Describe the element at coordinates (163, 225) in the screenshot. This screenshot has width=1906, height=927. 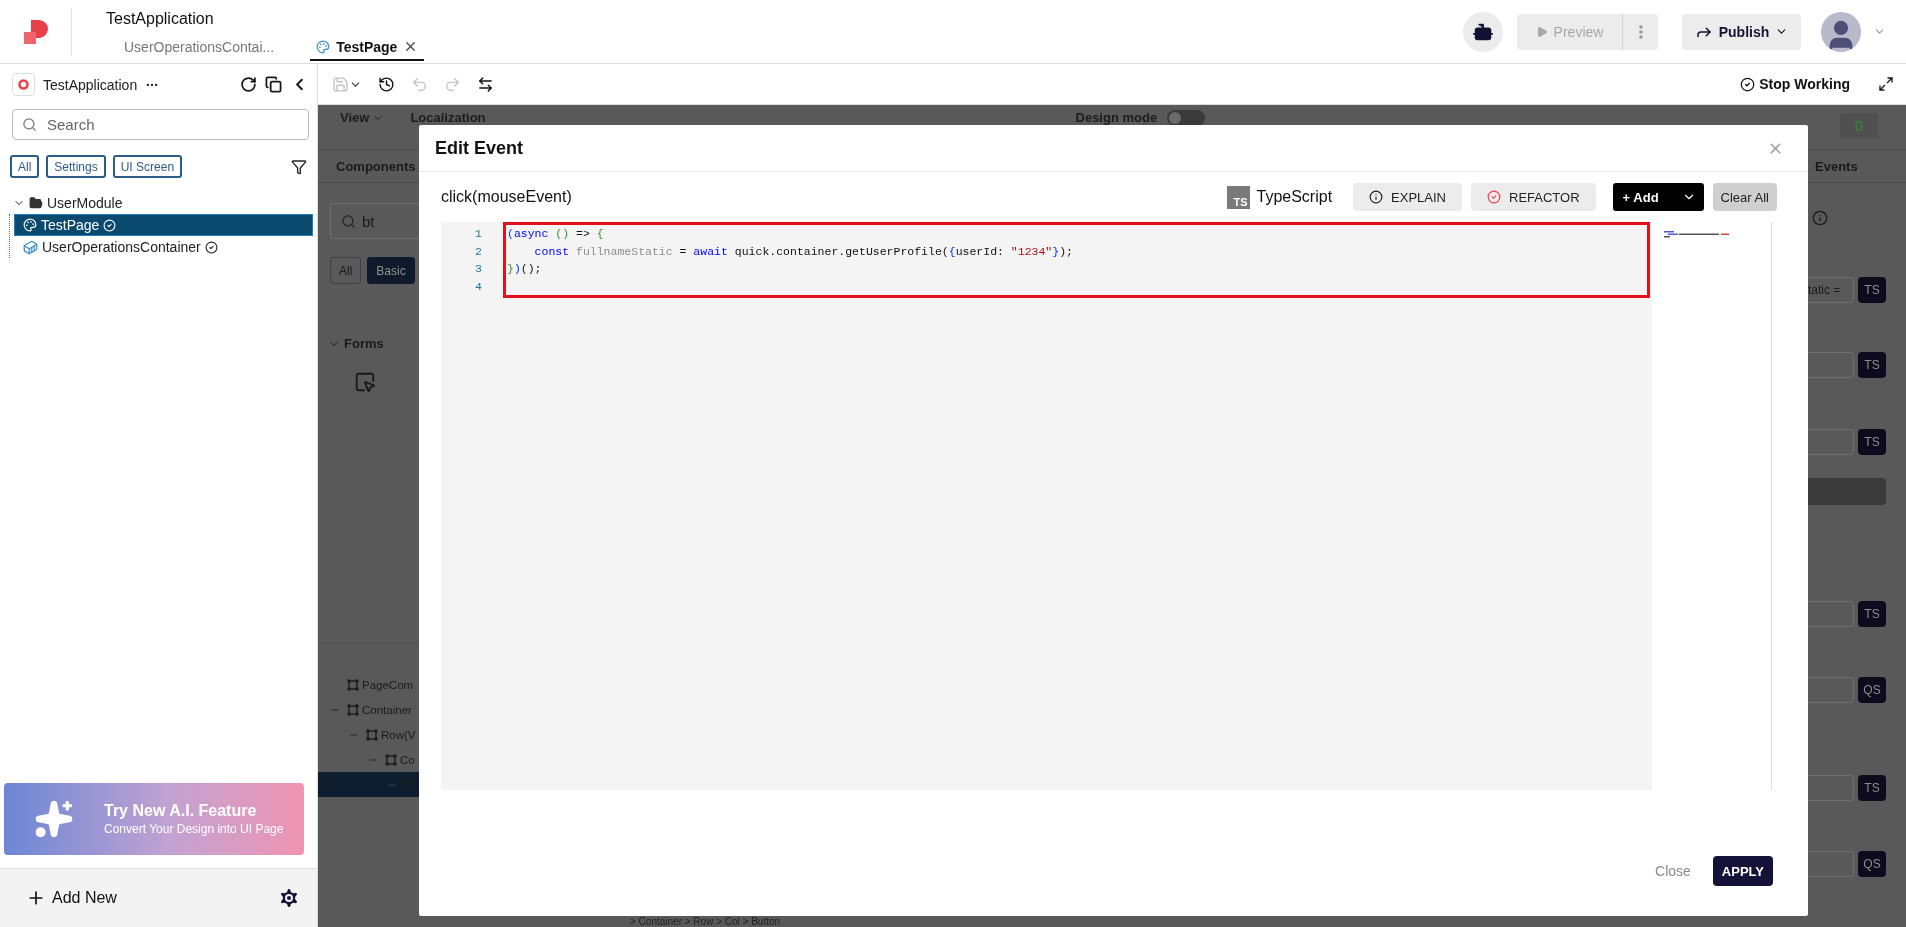
I see `tree-item: TestPage` at that location.